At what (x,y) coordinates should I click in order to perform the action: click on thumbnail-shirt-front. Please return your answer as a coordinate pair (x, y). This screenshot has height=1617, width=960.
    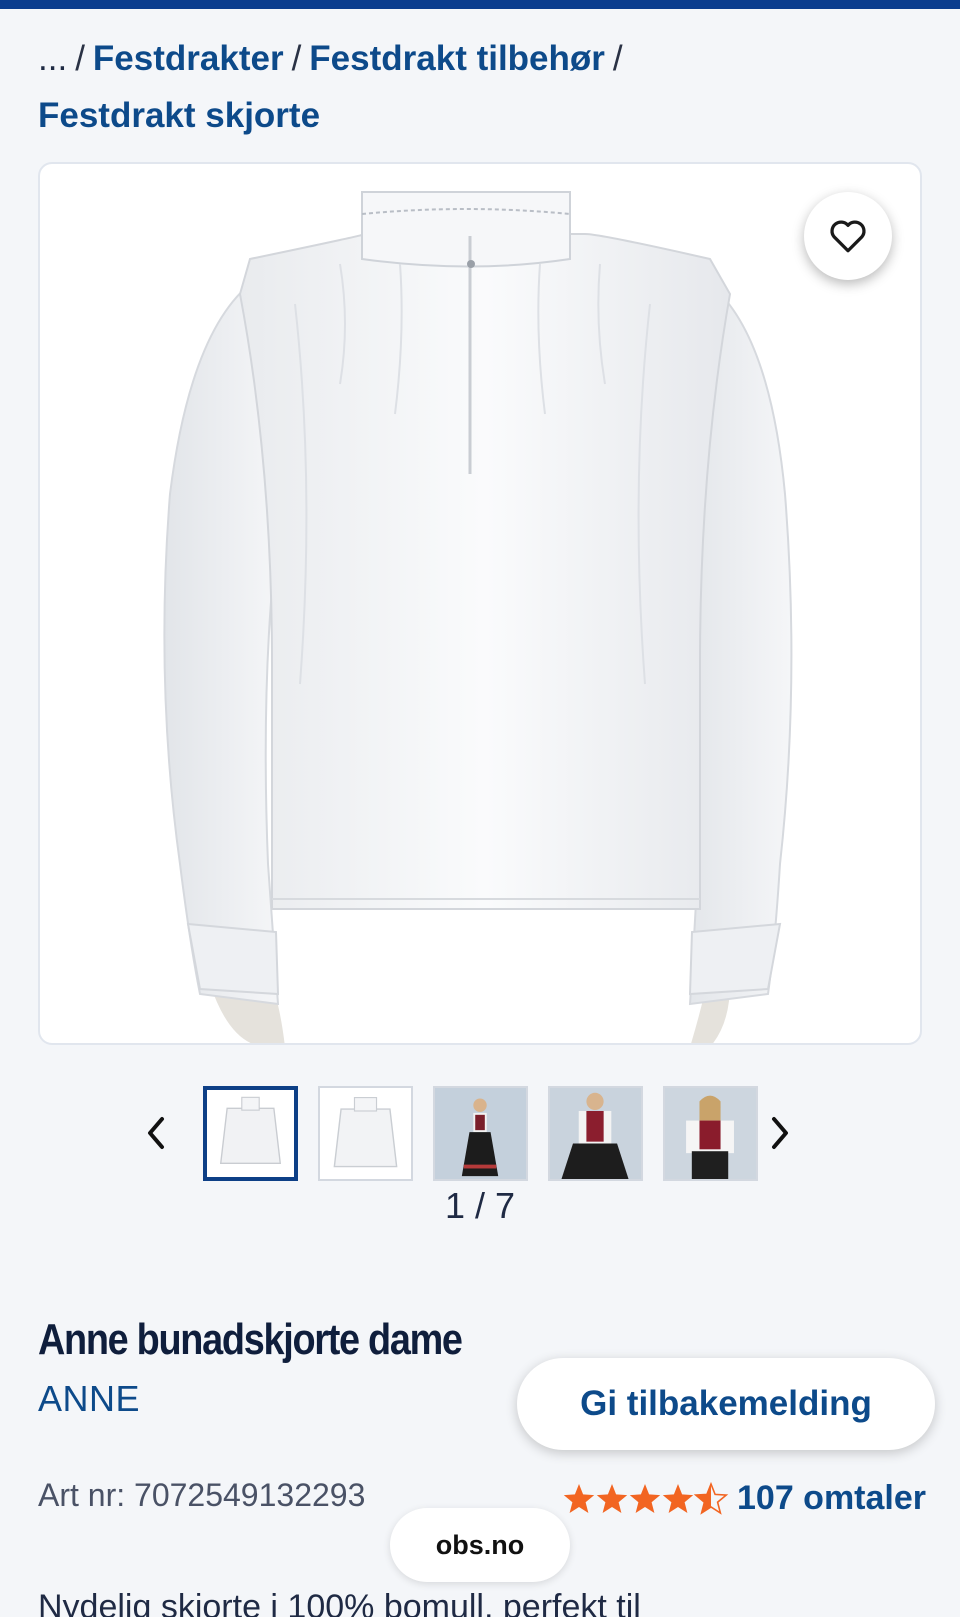
    Looking at the image, I should click on (250, 1133).